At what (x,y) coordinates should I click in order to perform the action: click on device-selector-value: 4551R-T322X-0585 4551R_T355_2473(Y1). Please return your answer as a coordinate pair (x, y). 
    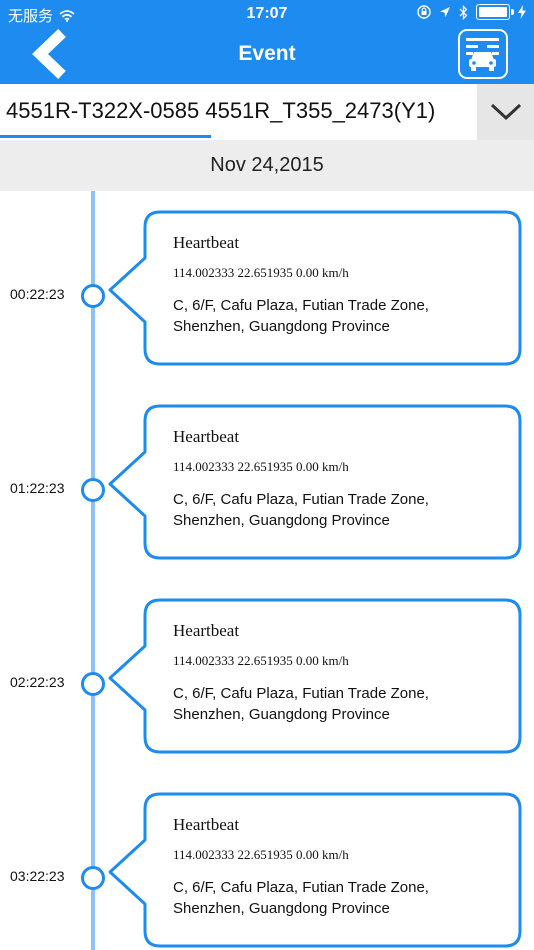
    Looking at the image, I should click on (221, 110).